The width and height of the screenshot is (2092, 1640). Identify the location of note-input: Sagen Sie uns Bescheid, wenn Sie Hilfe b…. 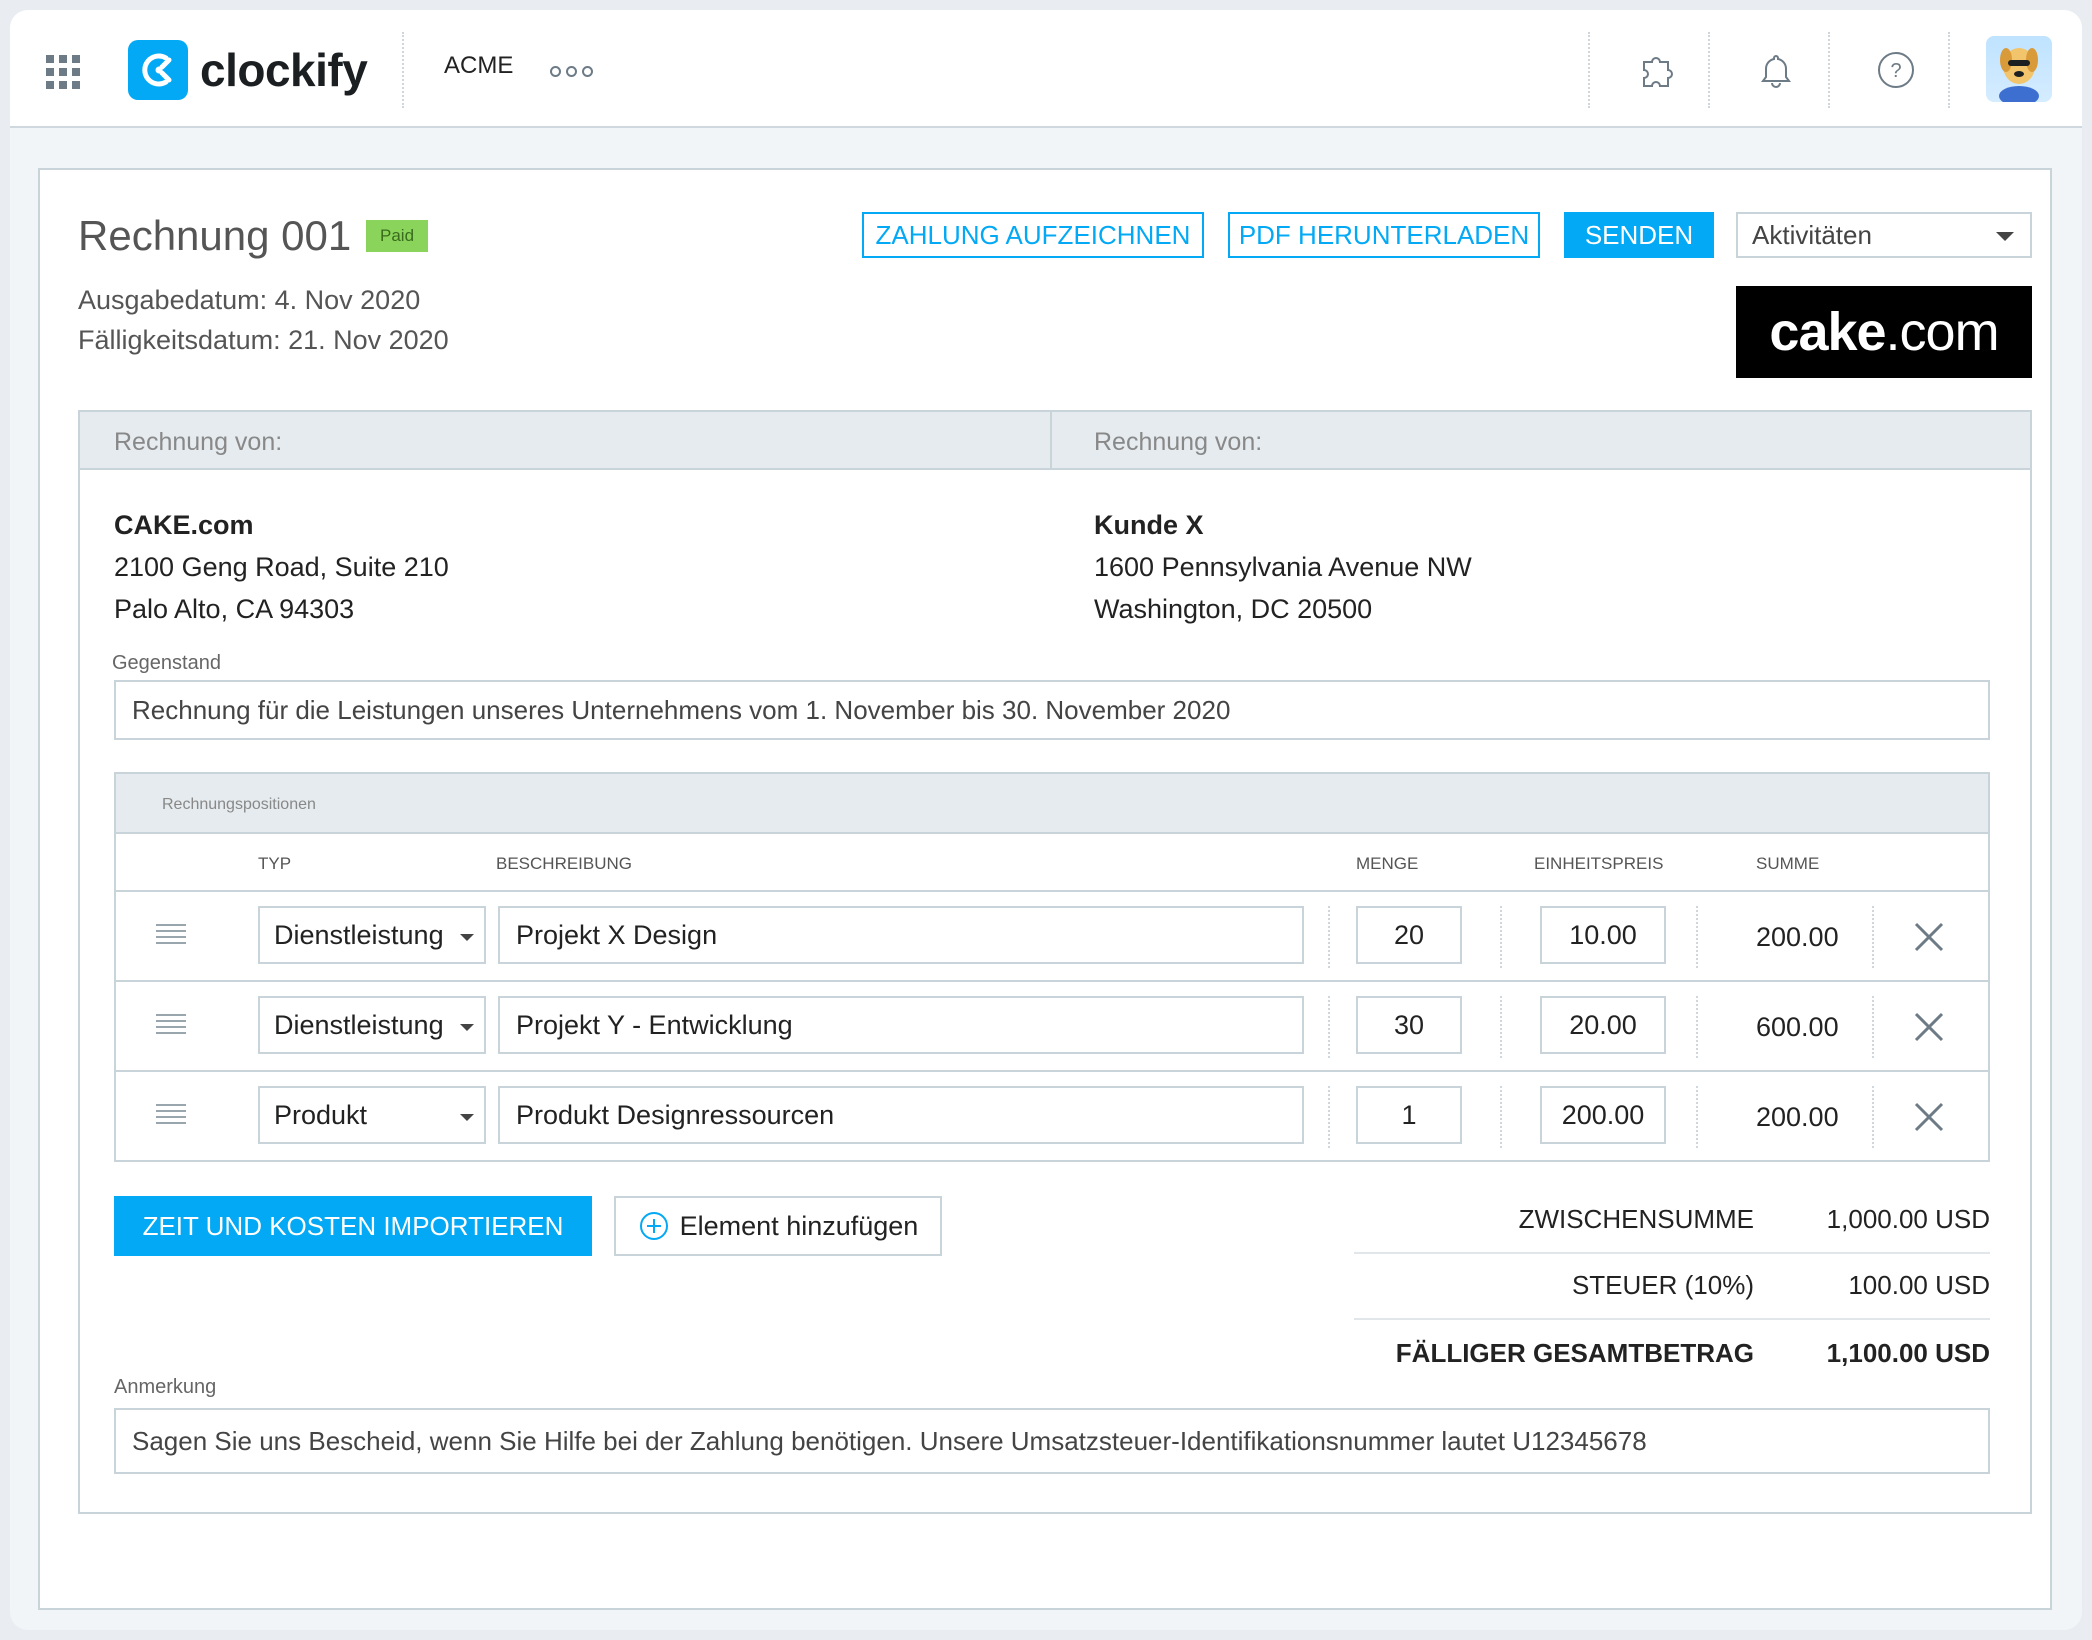
(1052, 1441).